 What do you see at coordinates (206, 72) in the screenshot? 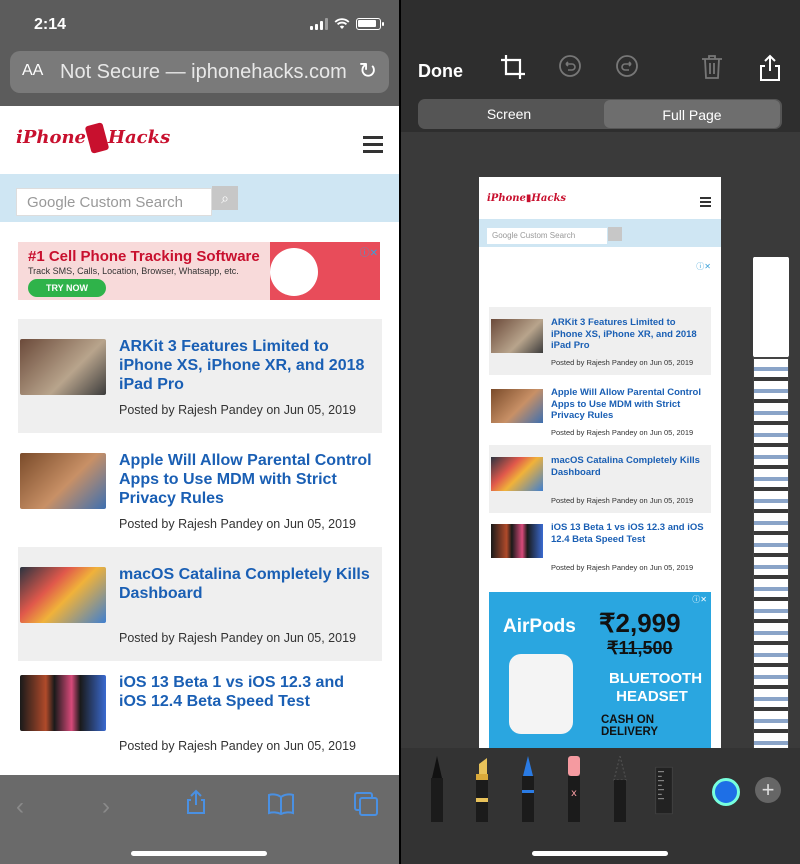
I see `url-text: Not Secure — iphonehacks.com` at bounding box center [206, 72].